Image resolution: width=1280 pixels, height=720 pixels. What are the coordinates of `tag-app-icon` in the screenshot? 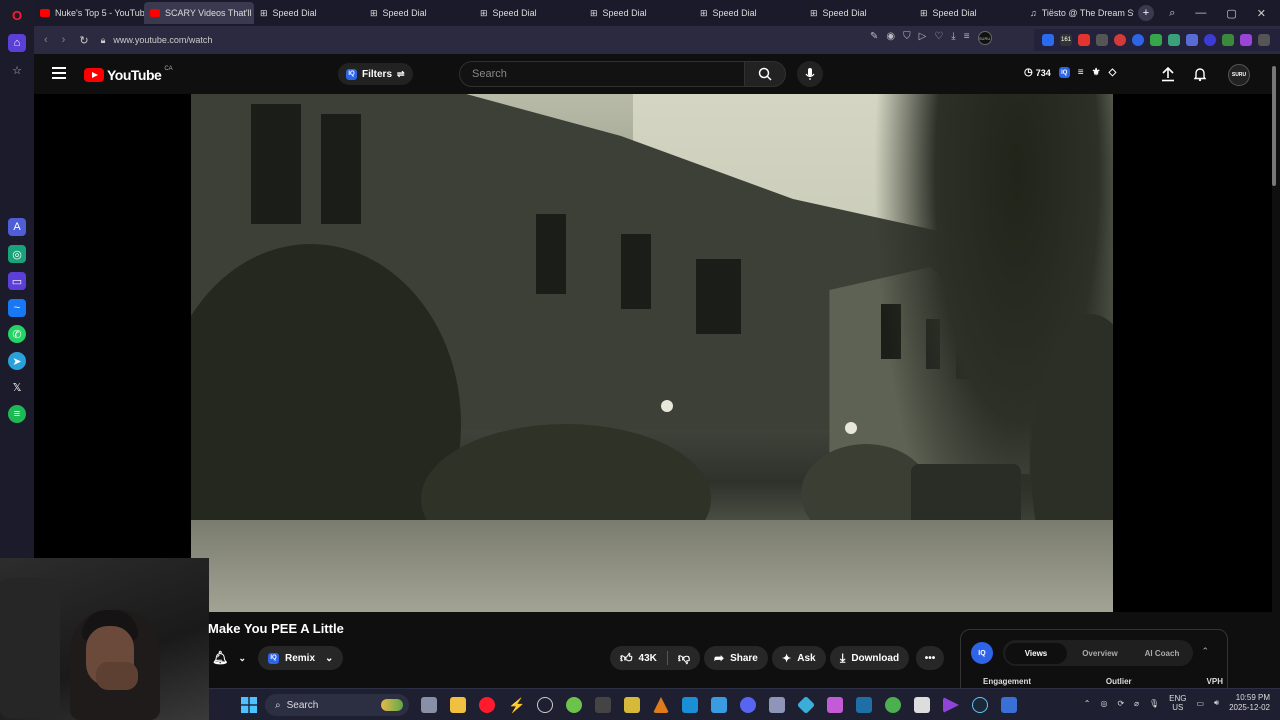 It's located at (719, 705).